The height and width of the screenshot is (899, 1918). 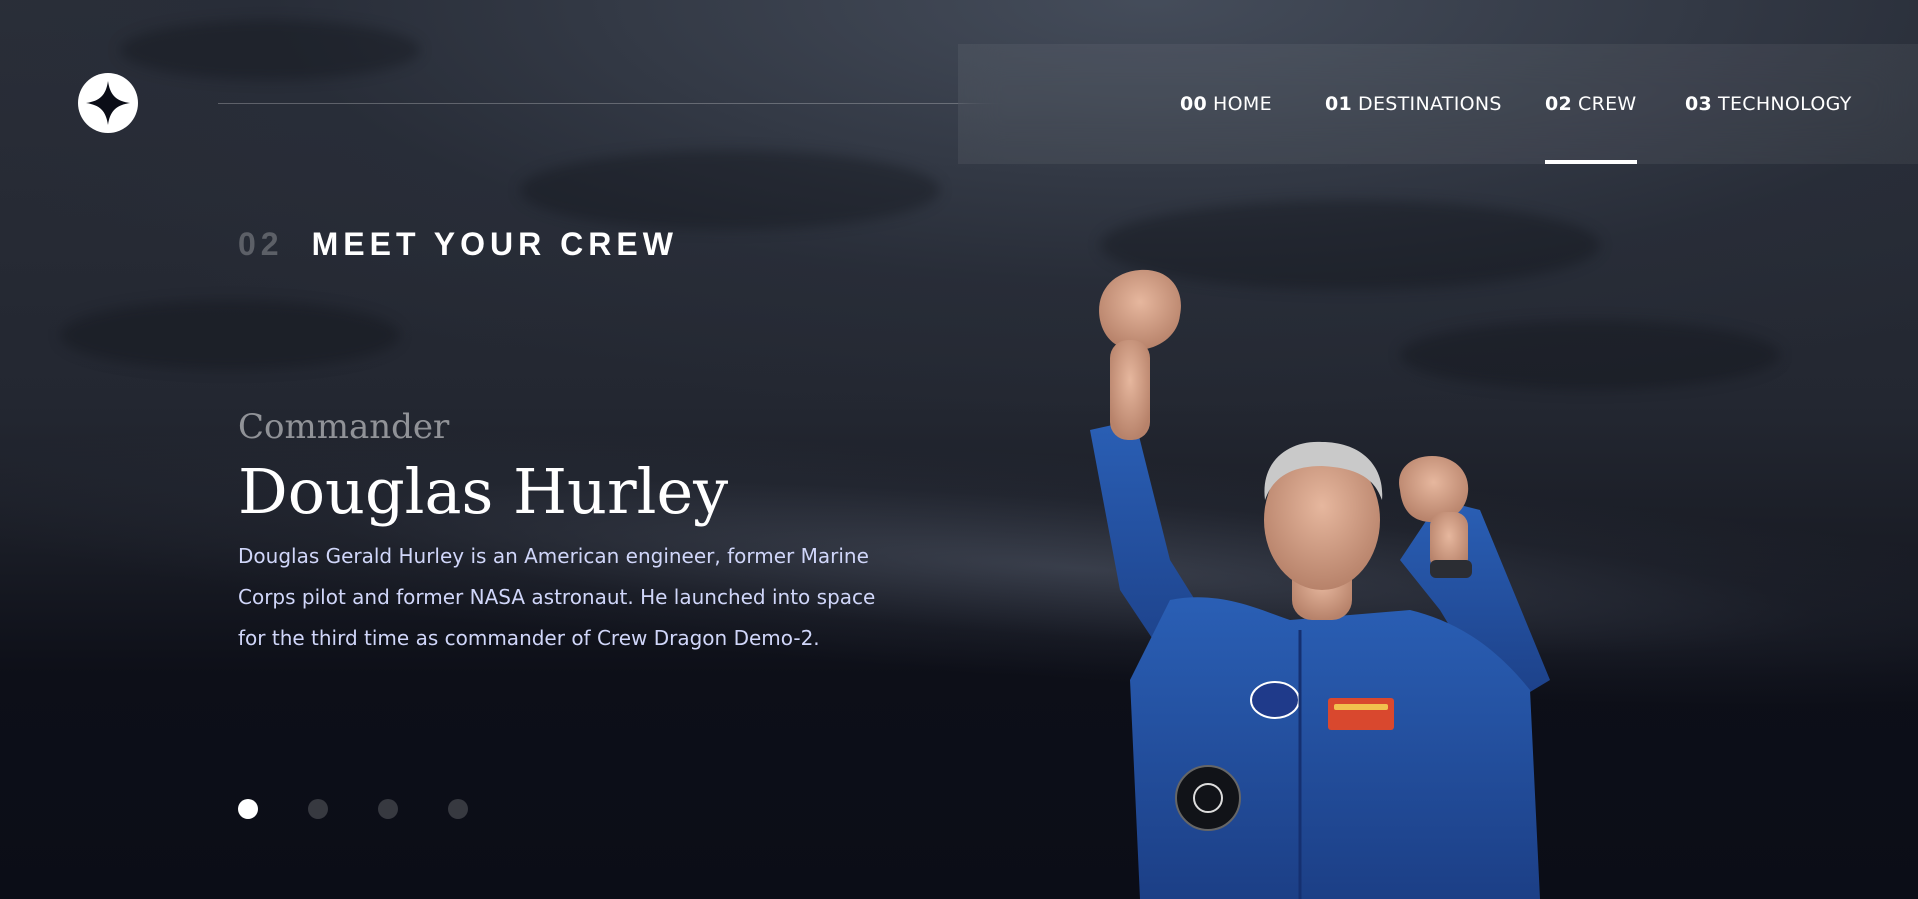 What do you see at coordinates (1194, 104) in the screenshot?
I see `nav-home-number: 00` at bounding box center [1194, 104].